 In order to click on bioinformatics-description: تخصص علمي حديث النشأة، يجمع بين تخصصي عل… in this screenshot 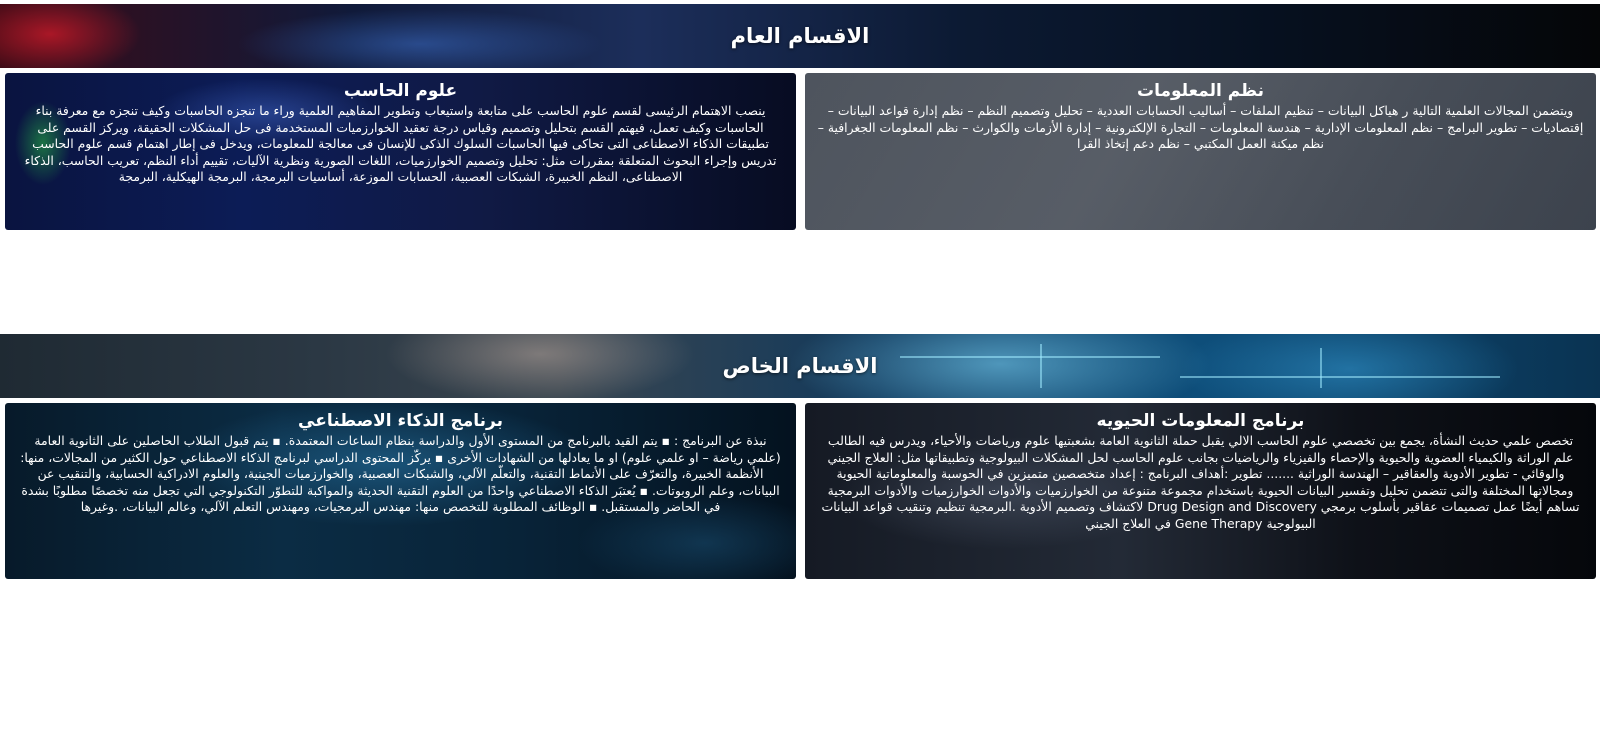, I will do `click(1200, 482)`.